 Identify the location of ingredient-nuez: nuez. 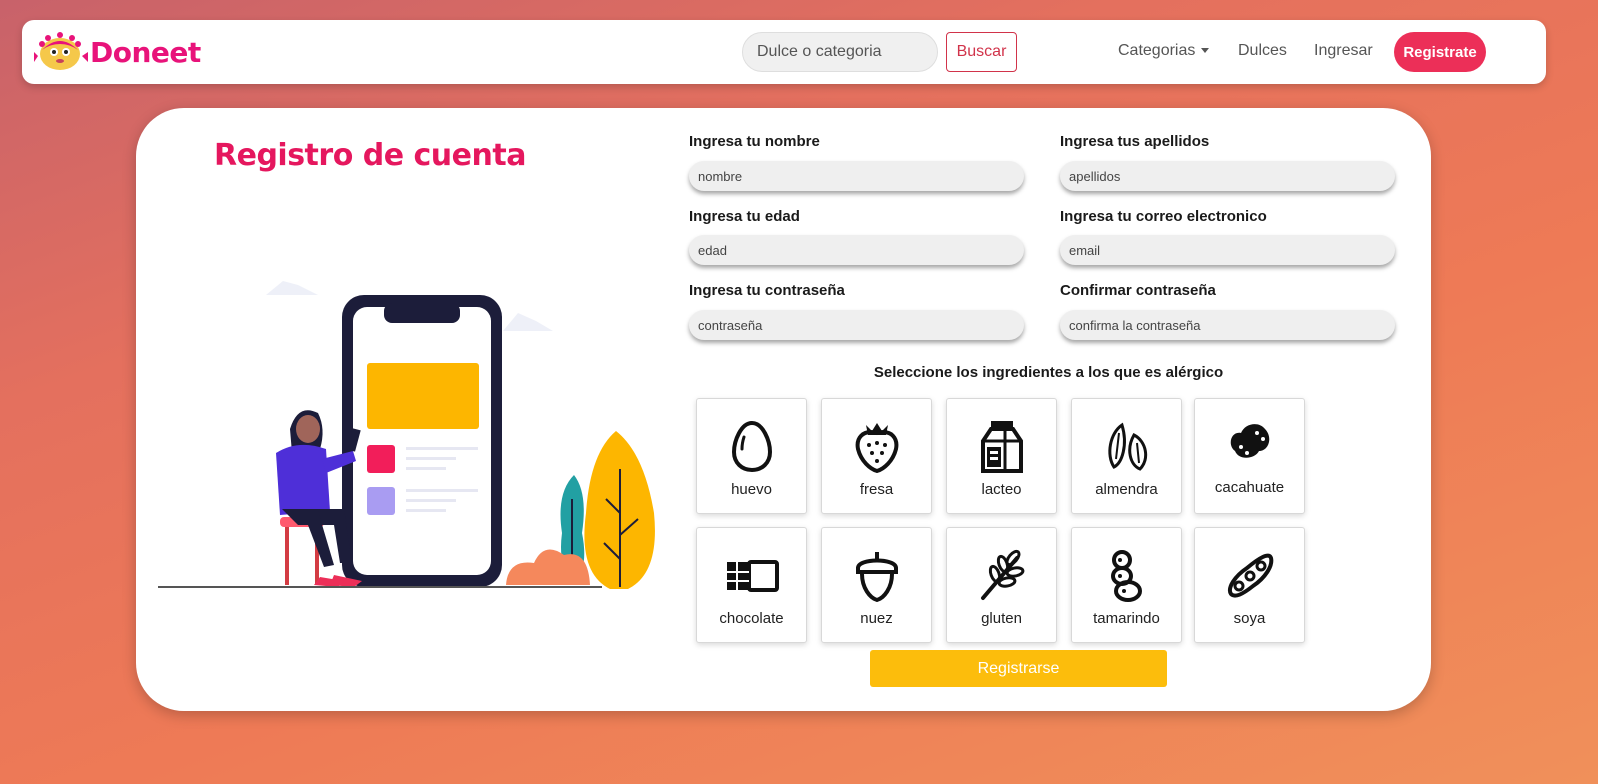
(876, 585).